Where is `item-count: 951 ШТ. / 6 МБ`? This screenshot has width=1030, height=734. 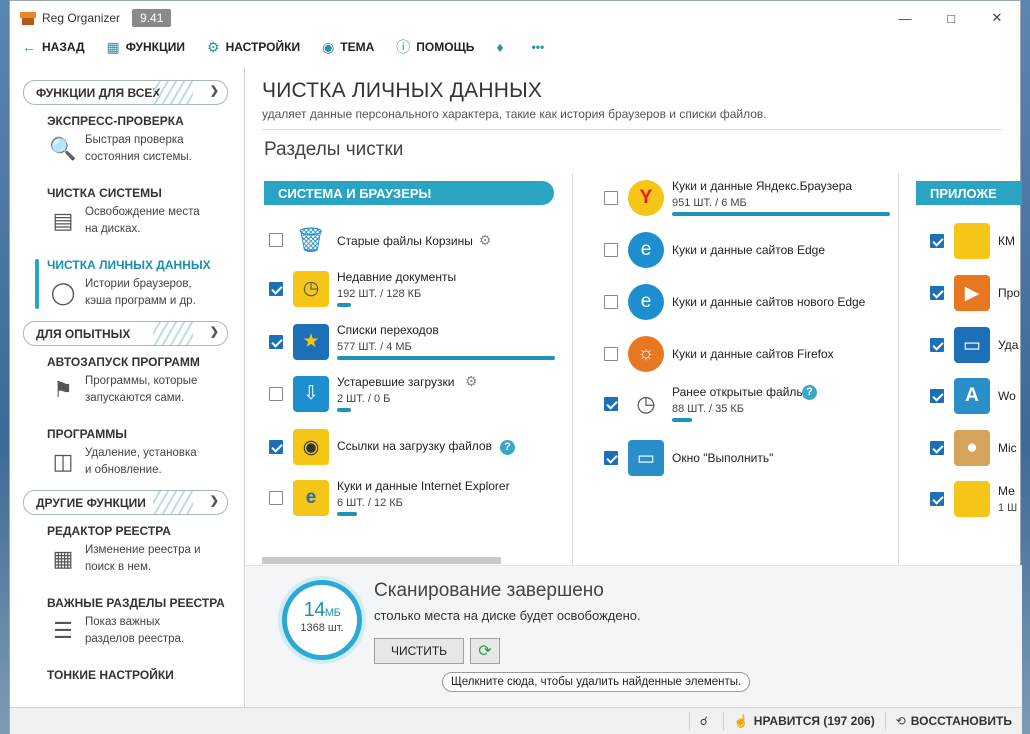
item-count: 951 ШТ. / 6 МБ is located at coordinates (709, 203).